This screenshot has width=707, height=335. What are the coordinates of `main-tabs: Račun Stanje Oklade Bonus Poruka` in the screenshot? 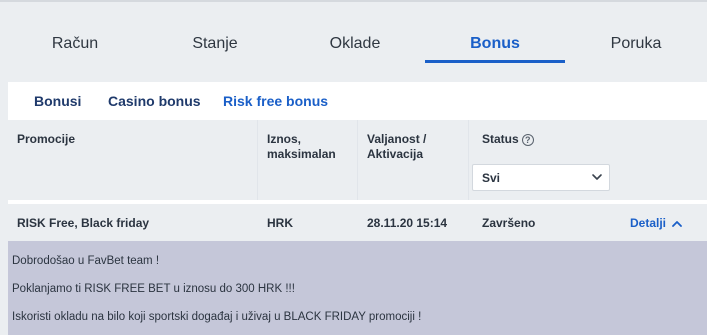 It's located at (353, 44).